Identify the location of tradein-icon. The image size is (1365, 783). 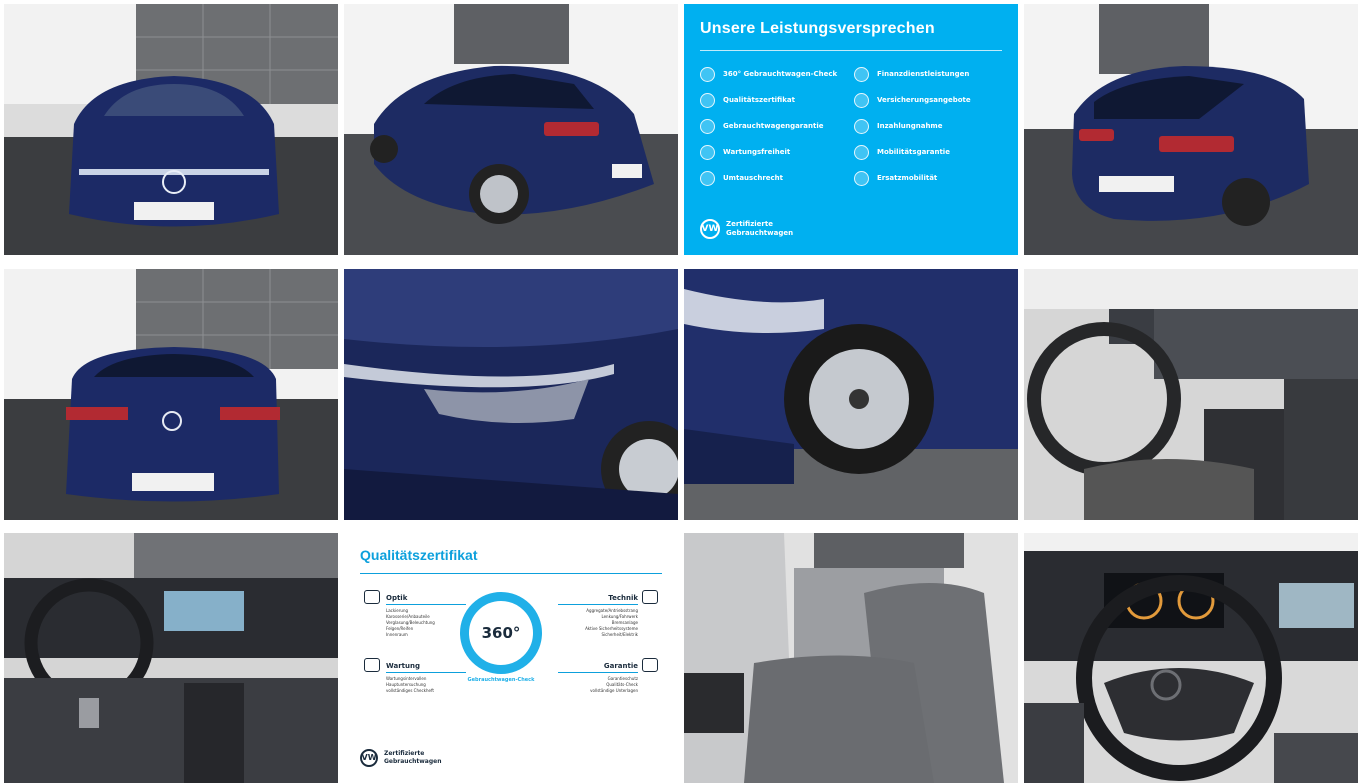
(861, 126).